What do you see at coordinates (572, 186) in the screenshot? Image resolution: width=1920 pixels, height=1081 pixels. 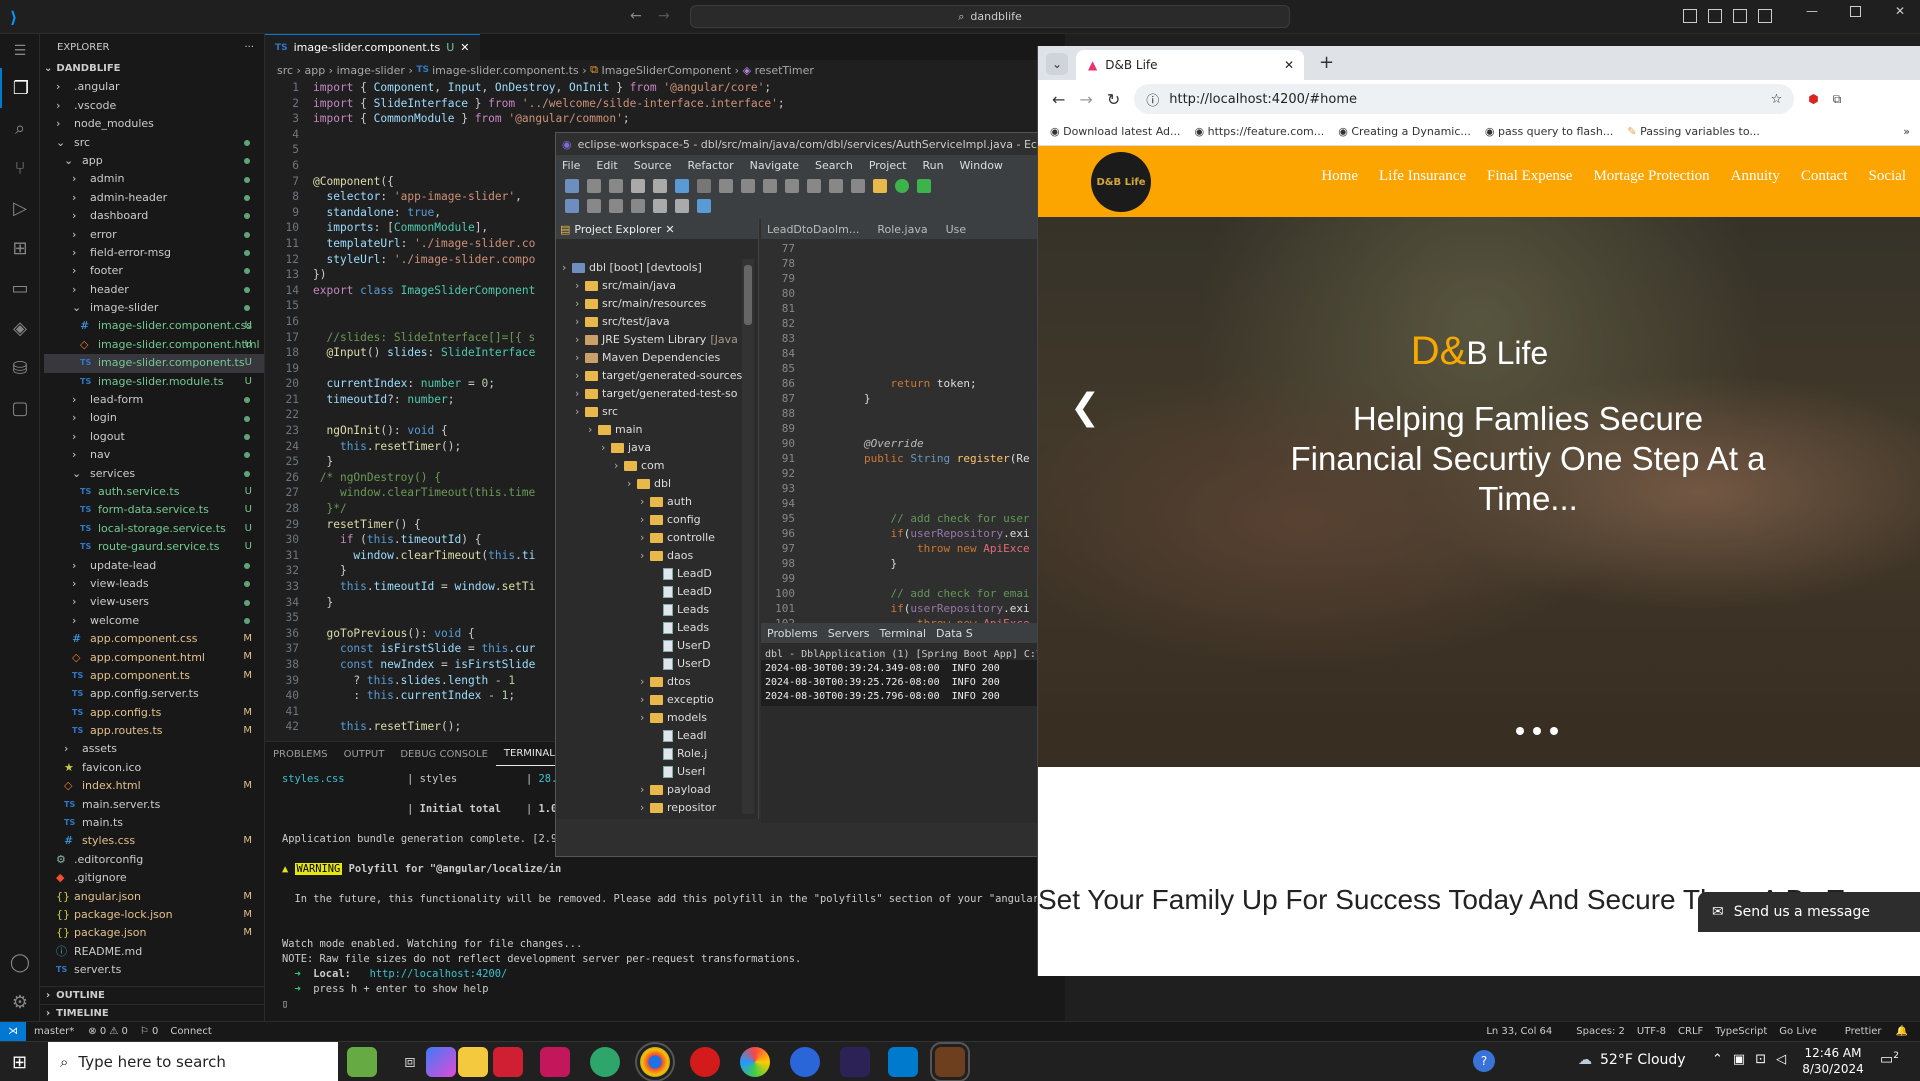 I see `new-icon` at bounding box center [572, 186].